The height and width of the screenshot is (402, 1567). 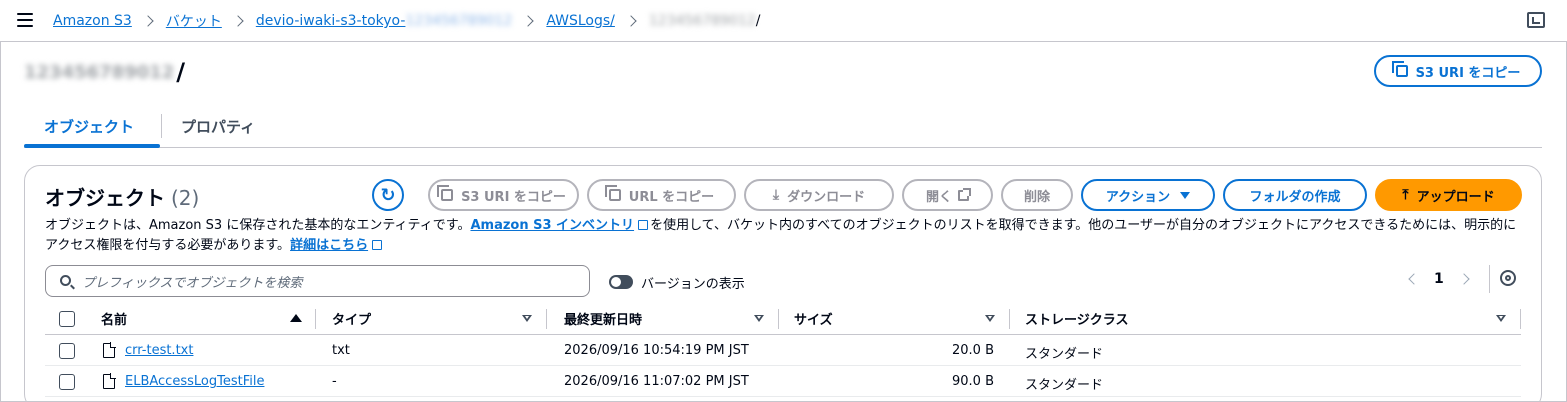 I want to click on title-slash: /, so click(x=181, y=72).